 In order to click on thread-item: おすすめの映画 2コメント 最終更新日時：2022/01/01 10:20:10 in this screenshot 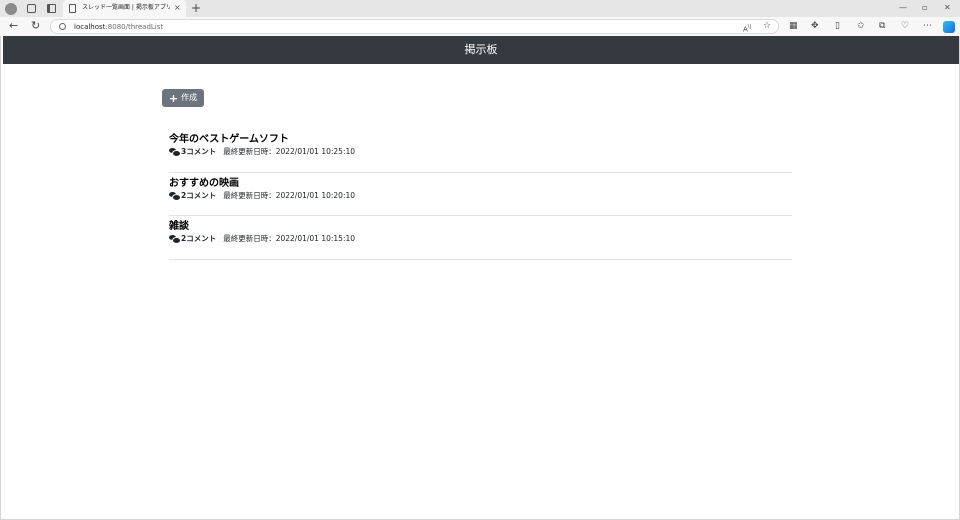, I will do `click(480, 194)`.